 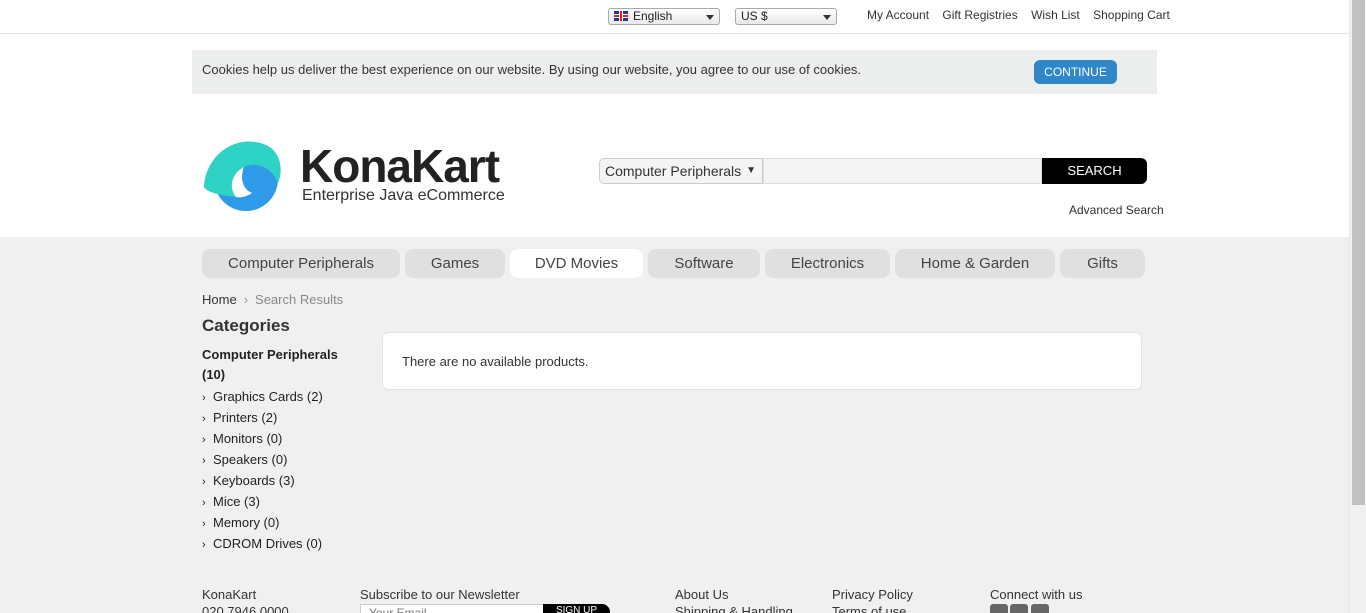 What do you see at coordinates (653, 16) in the screenshot?
I see `language-value: English` at bounding box center [653, 16].